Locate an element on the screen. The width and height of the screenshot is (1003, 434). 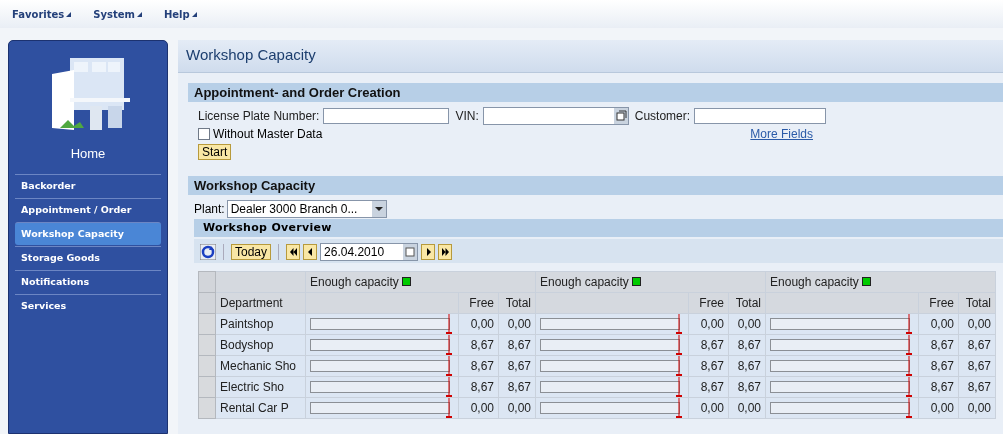
value-help-field is located at coordinates (555, 116).